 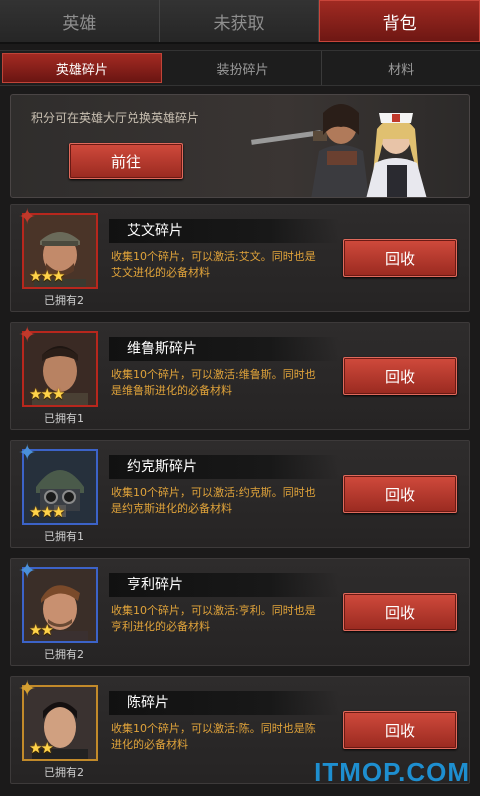 What do you see at coordinates (213, 374) in the screenshot?
I see `description-line: 收集10个碎片，可以激活:维鲁斯。同时也` at bounding box center [213, 374].